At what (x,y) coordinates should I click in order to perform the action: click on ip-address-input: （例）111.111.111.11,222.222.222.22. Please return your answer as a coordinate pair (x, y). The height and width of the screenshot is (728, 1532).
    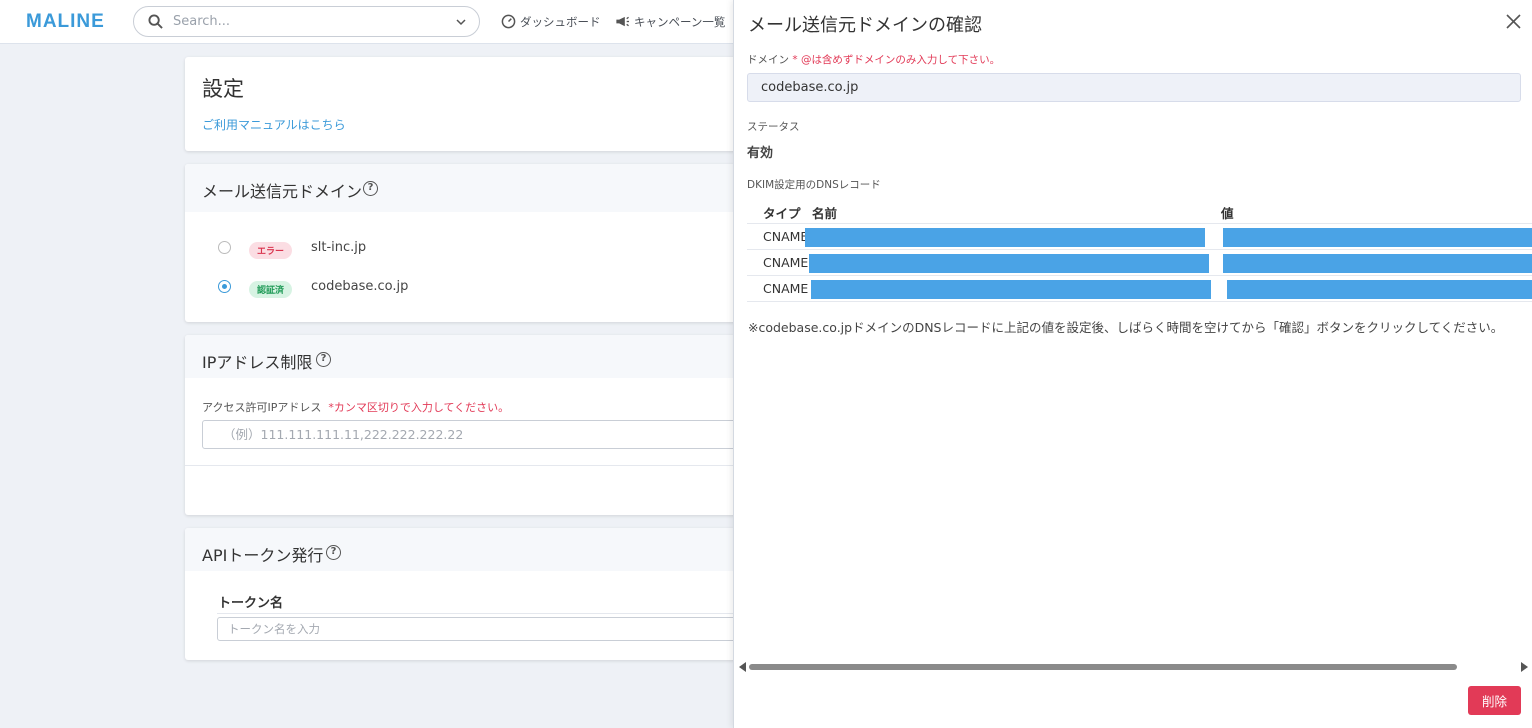
    Looking at the image, I should click on (473, 434).